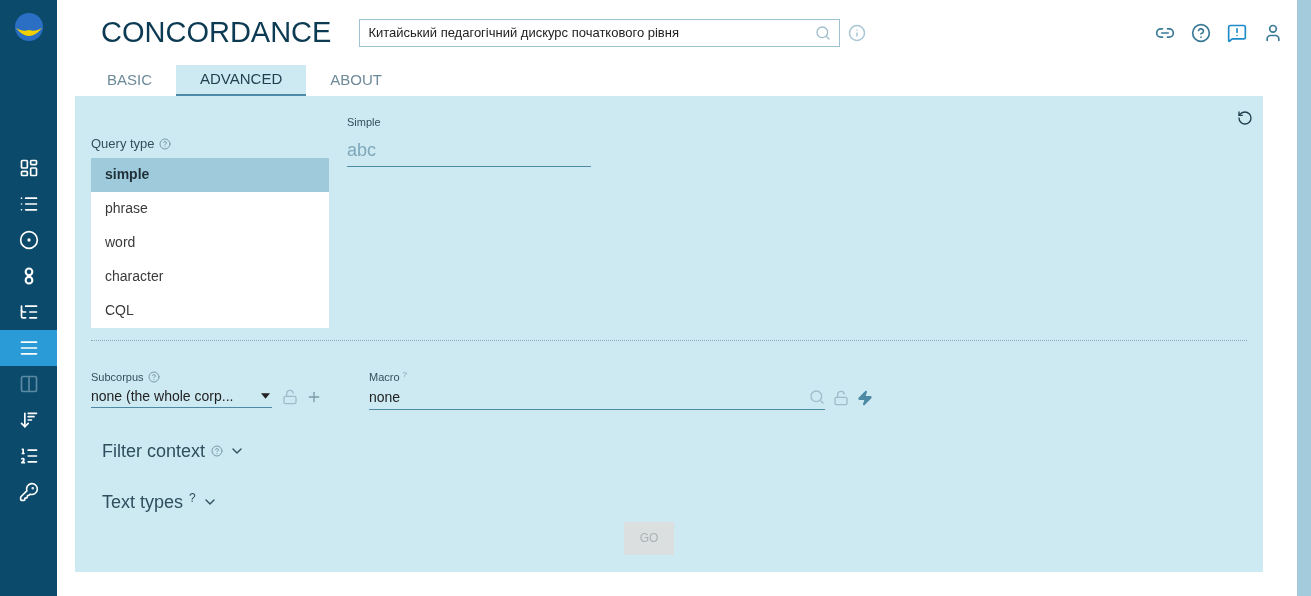 The image size is (1311, 596). I want to click on tab: ADVANCED, so click(241, 80).